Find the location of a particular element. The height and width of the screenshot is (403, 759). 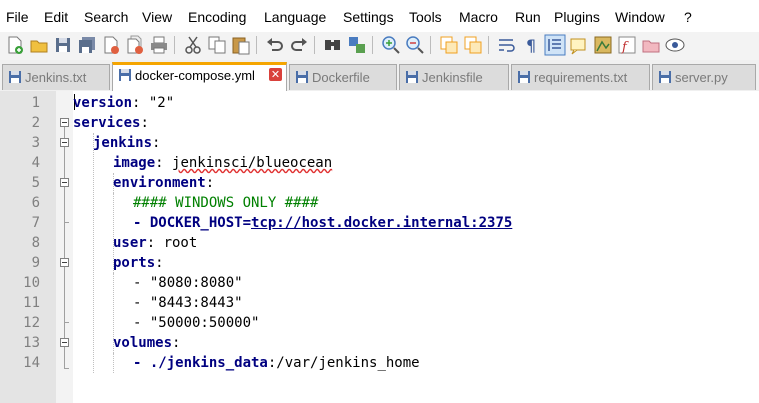

tab-server-py: server.py is located at coordinates (704, 77).